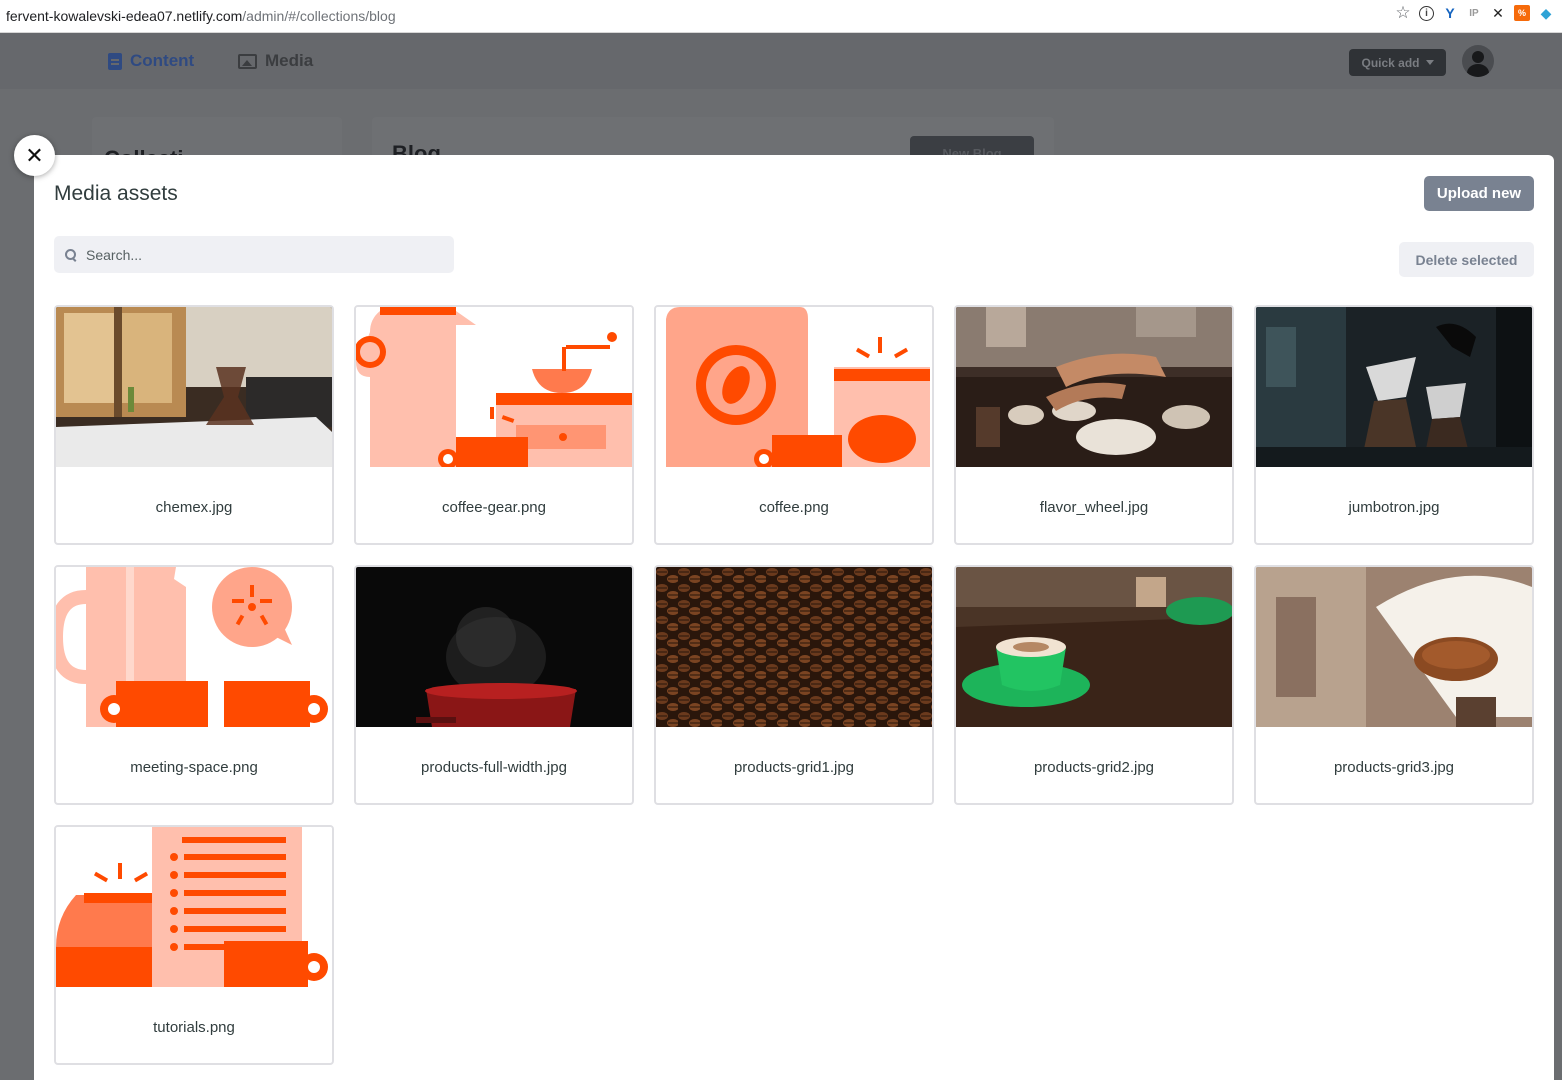 This screenshot has width=1562, height=1080. What do you see at coordinates (115, 61) in the screenshot?
I see `document-icon` at bounding box center [115, 61].